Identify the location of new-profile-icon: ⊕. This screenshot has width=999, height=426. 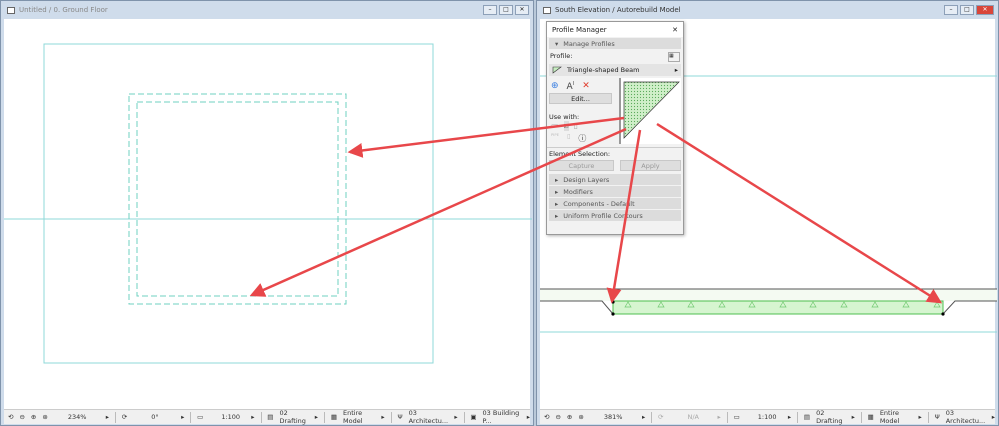
(555, 86).